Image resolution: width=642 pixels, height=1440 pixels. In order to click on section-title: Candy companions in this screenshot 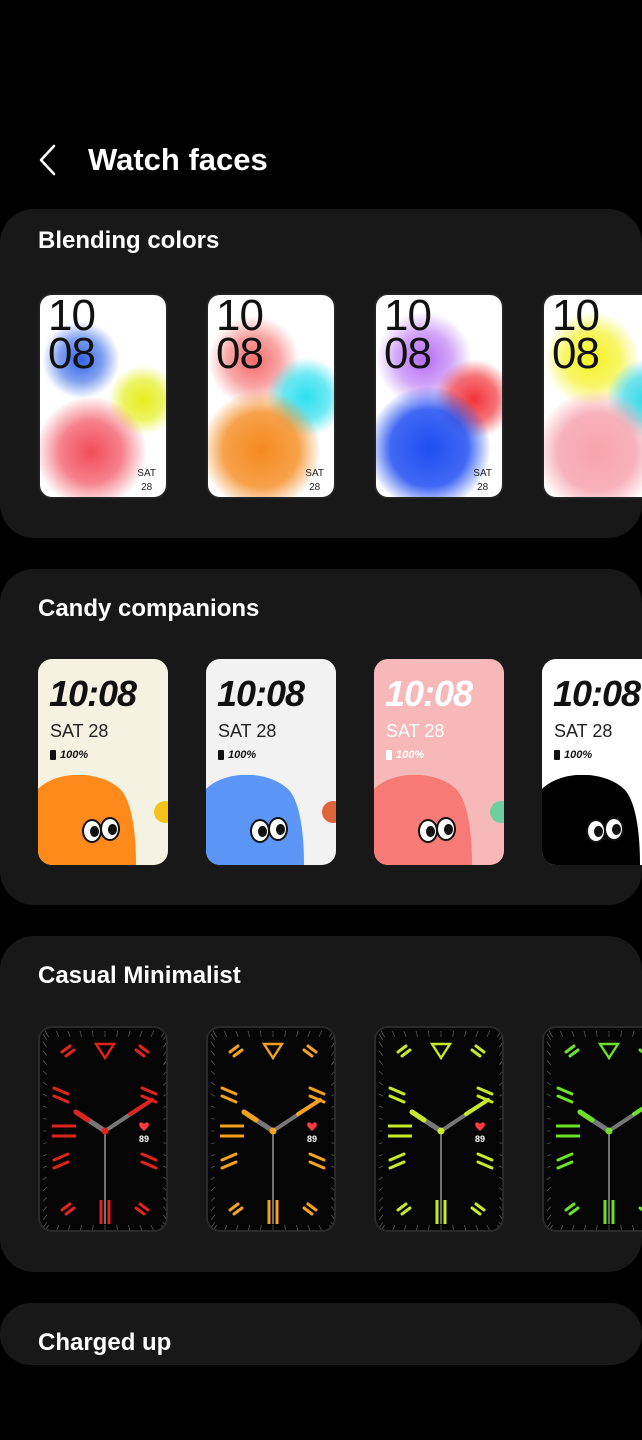, I will do `click(149, 608)`.